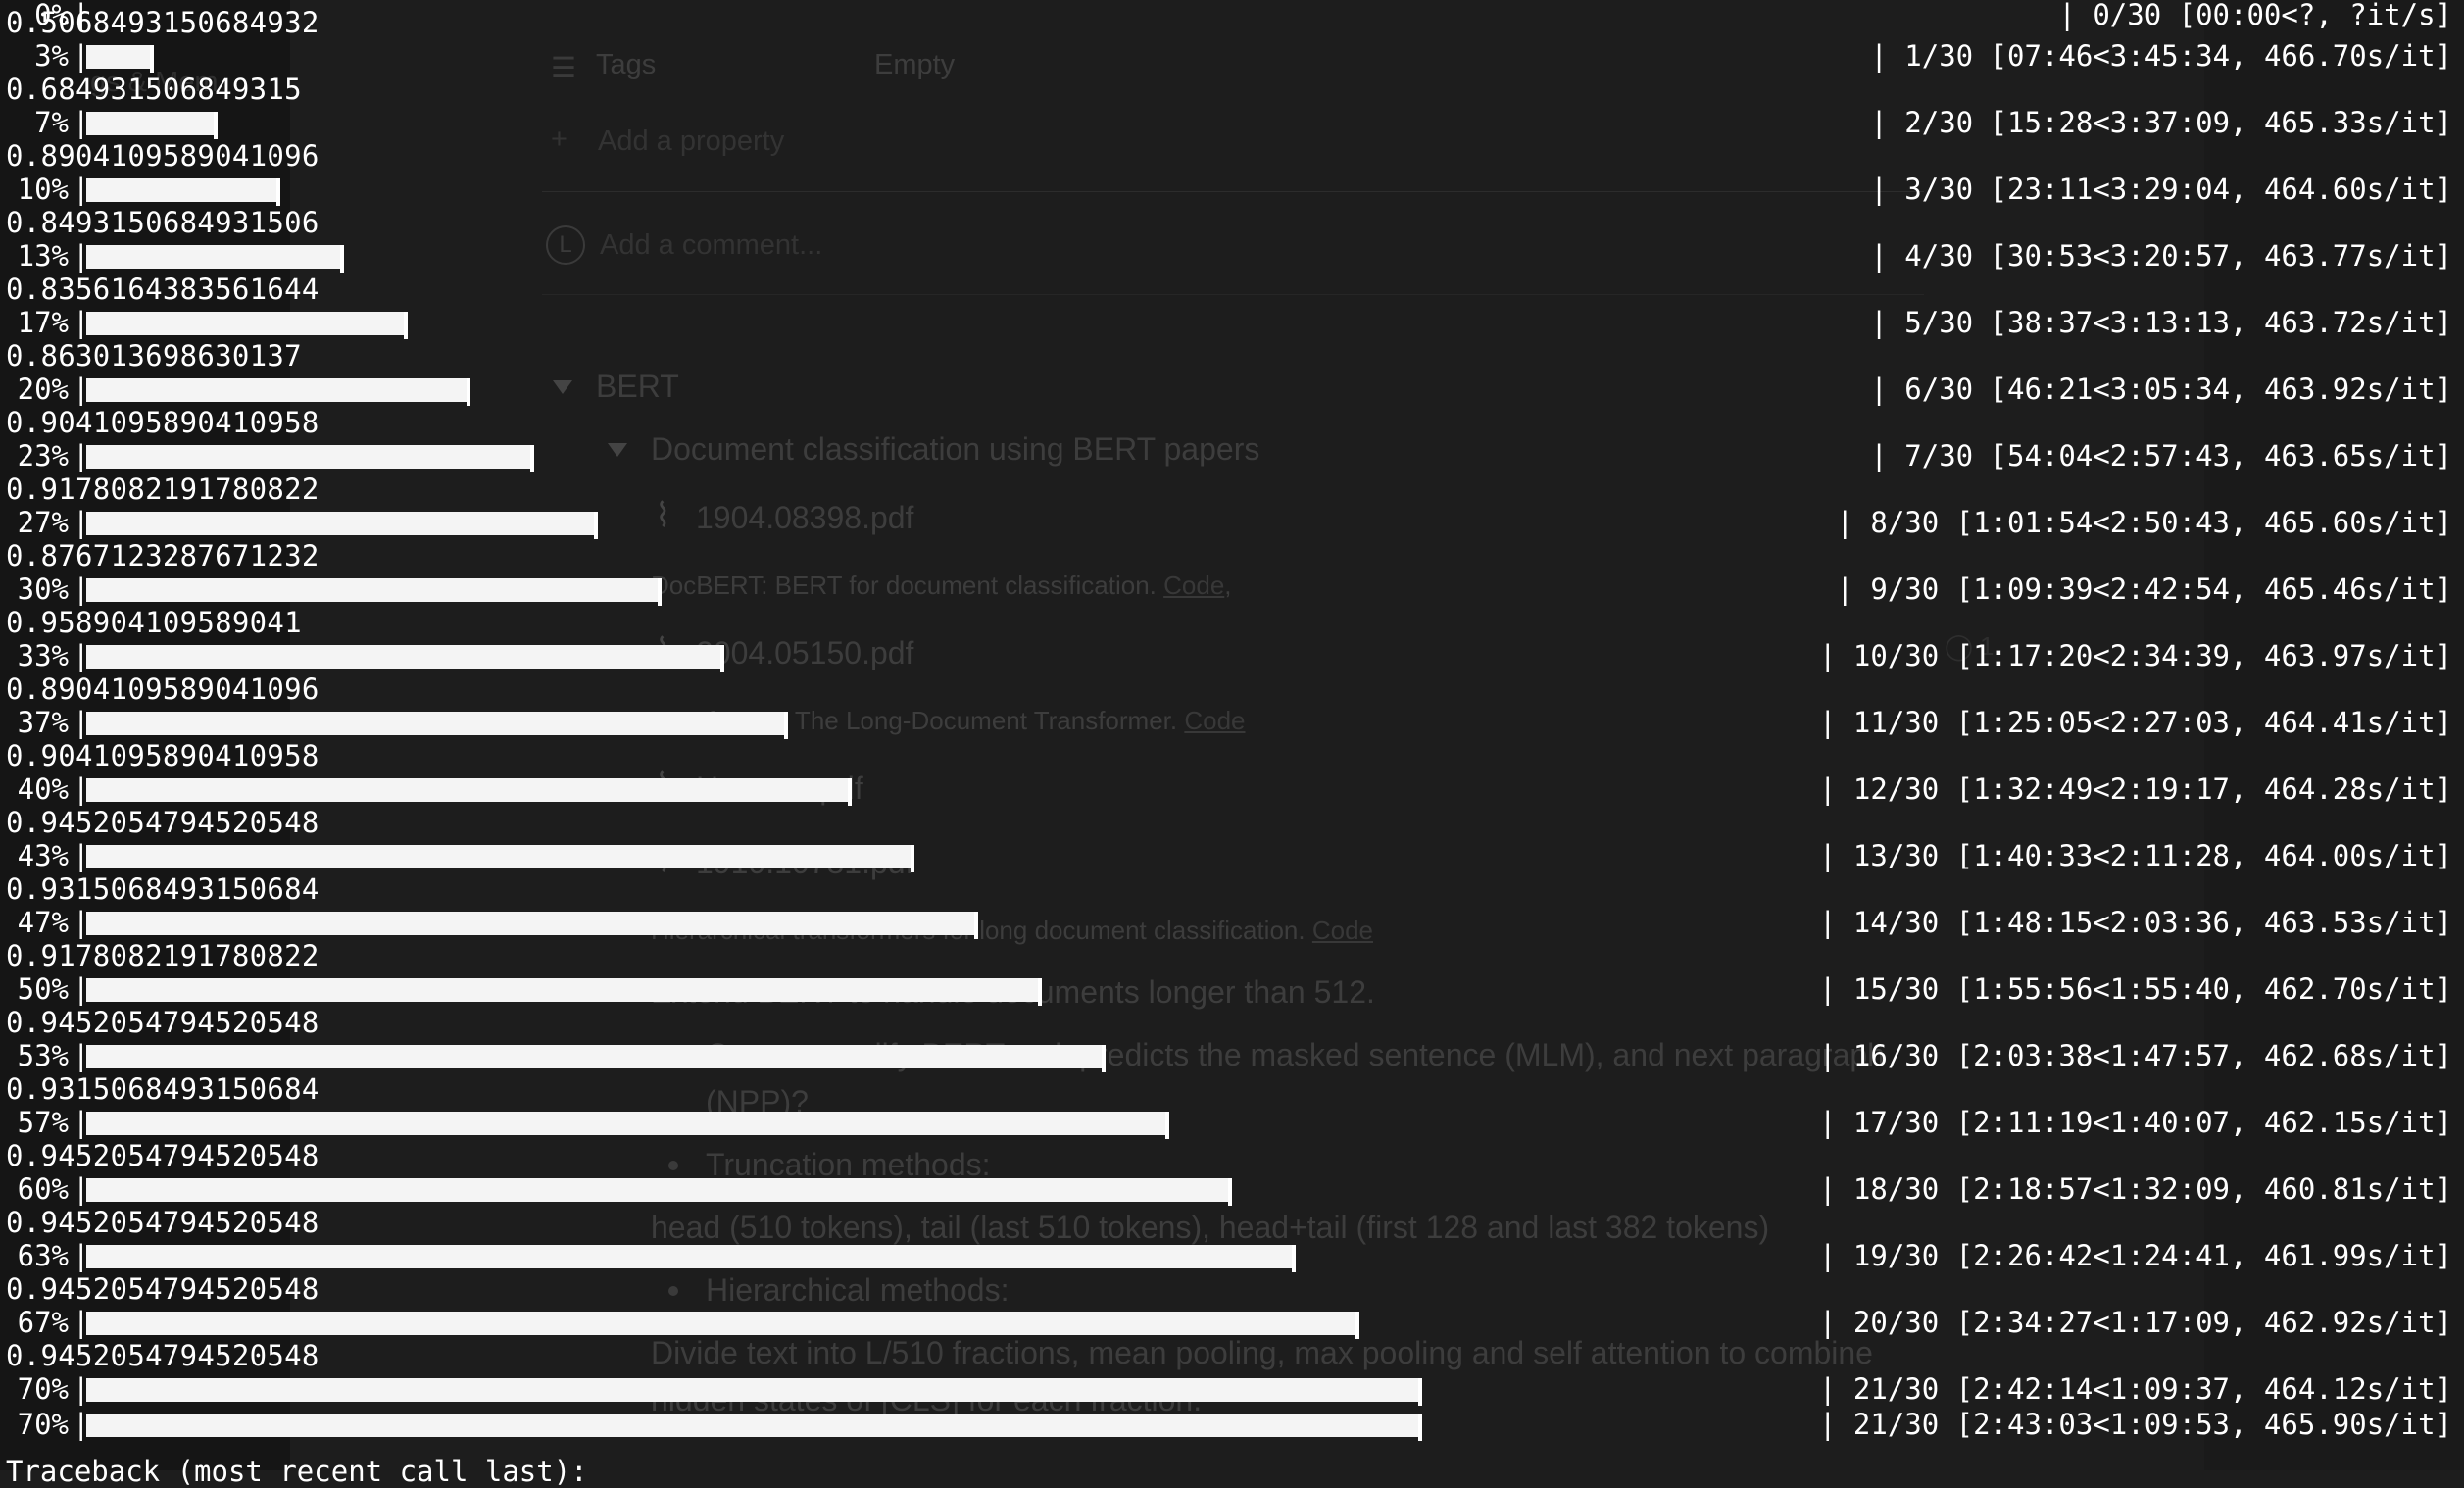 The image size is (2464, 1488). Describe the element at coordinates (627, 65) in the screenshot. I see `tags-label: Tags` at that location.